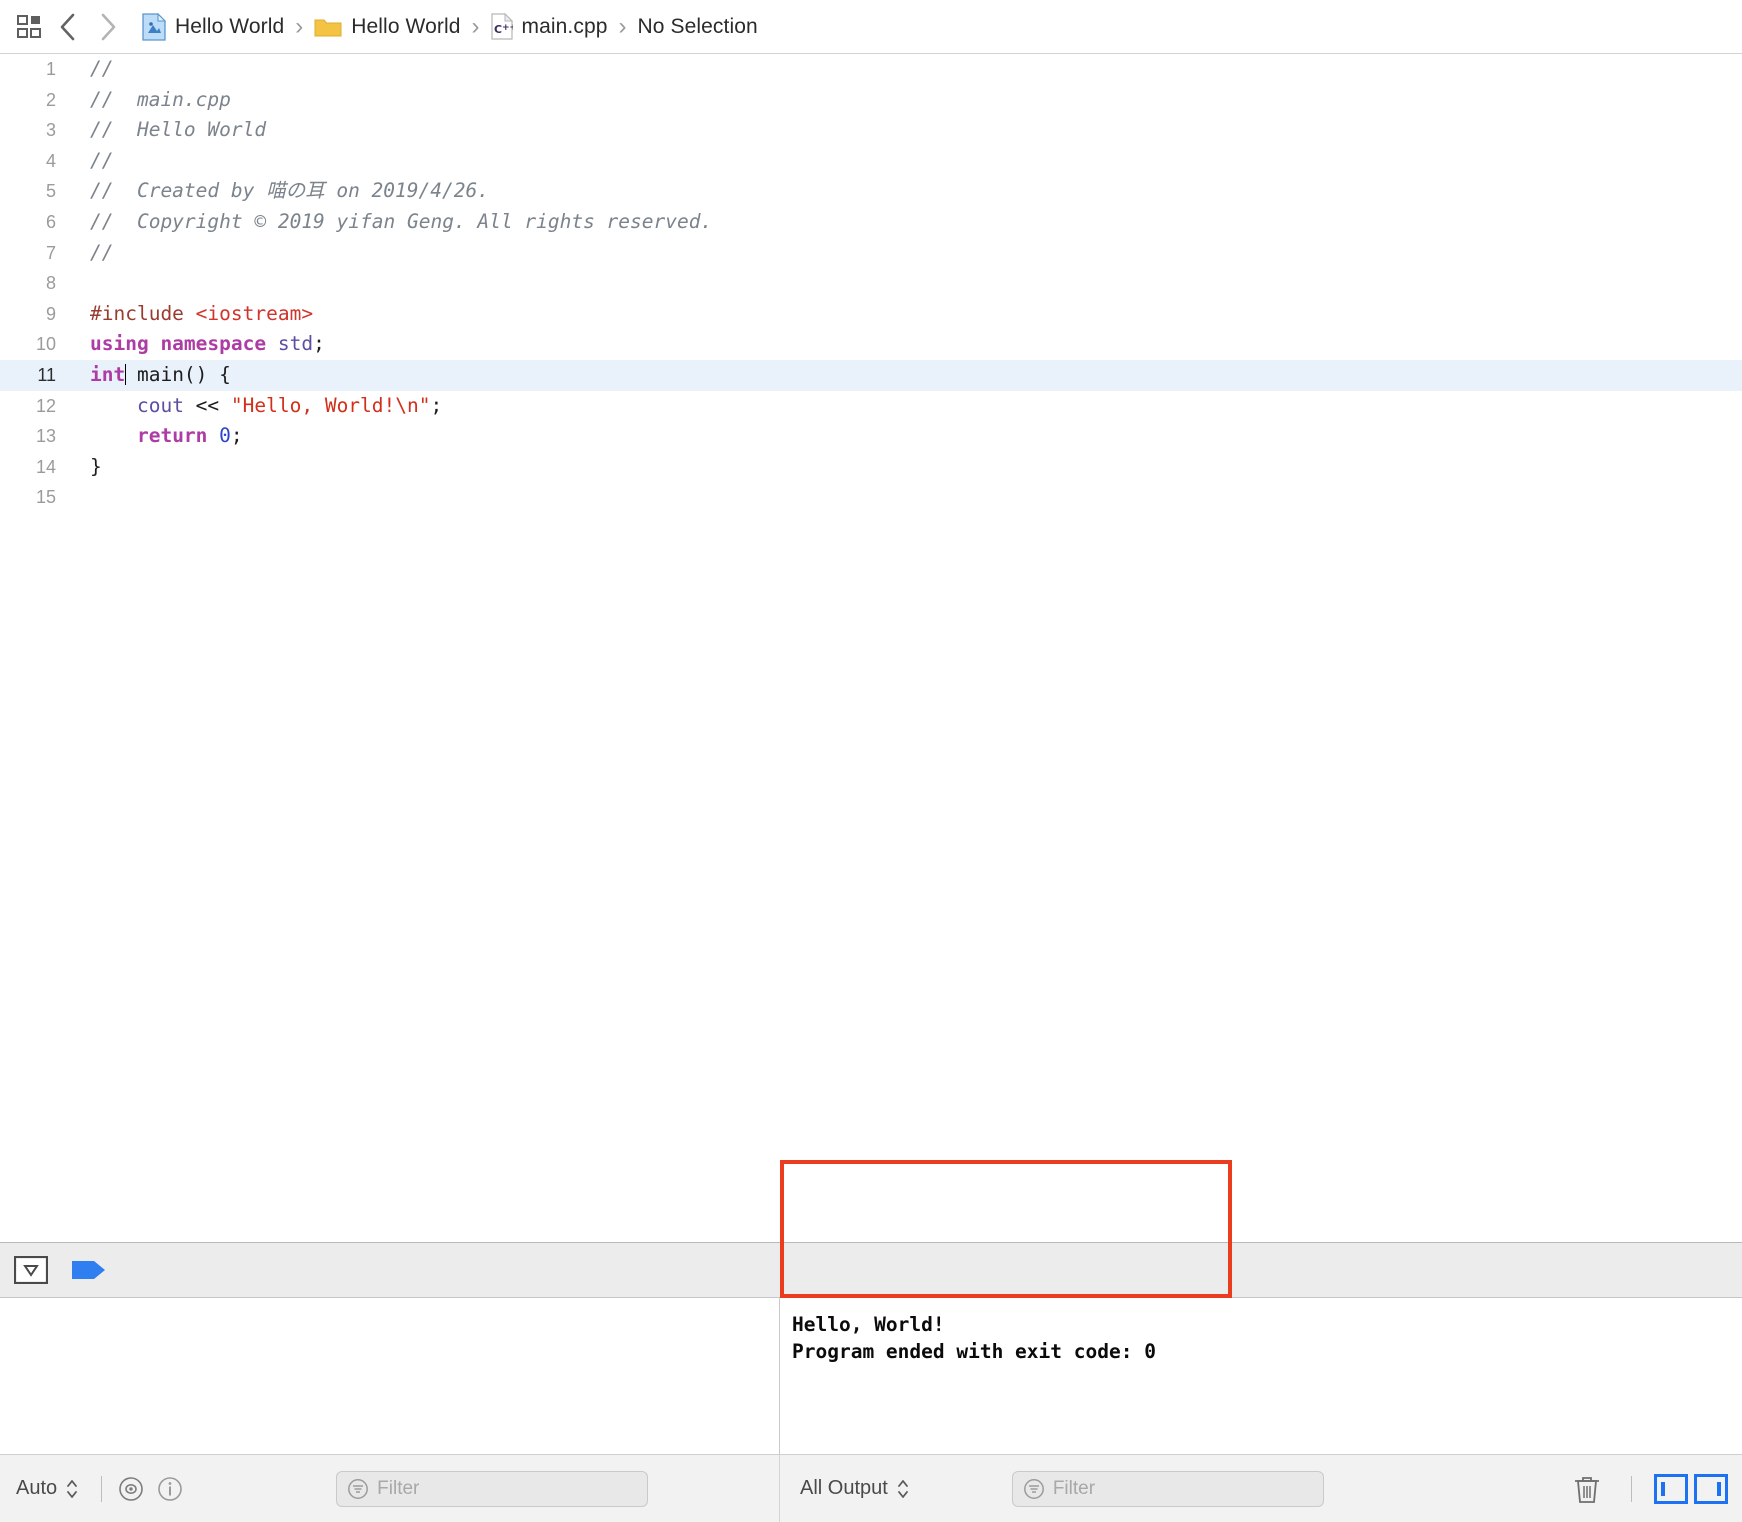 The width and height of the screenshot is (1742, 1522). I want to click on code-text: }, so click(86, 467).